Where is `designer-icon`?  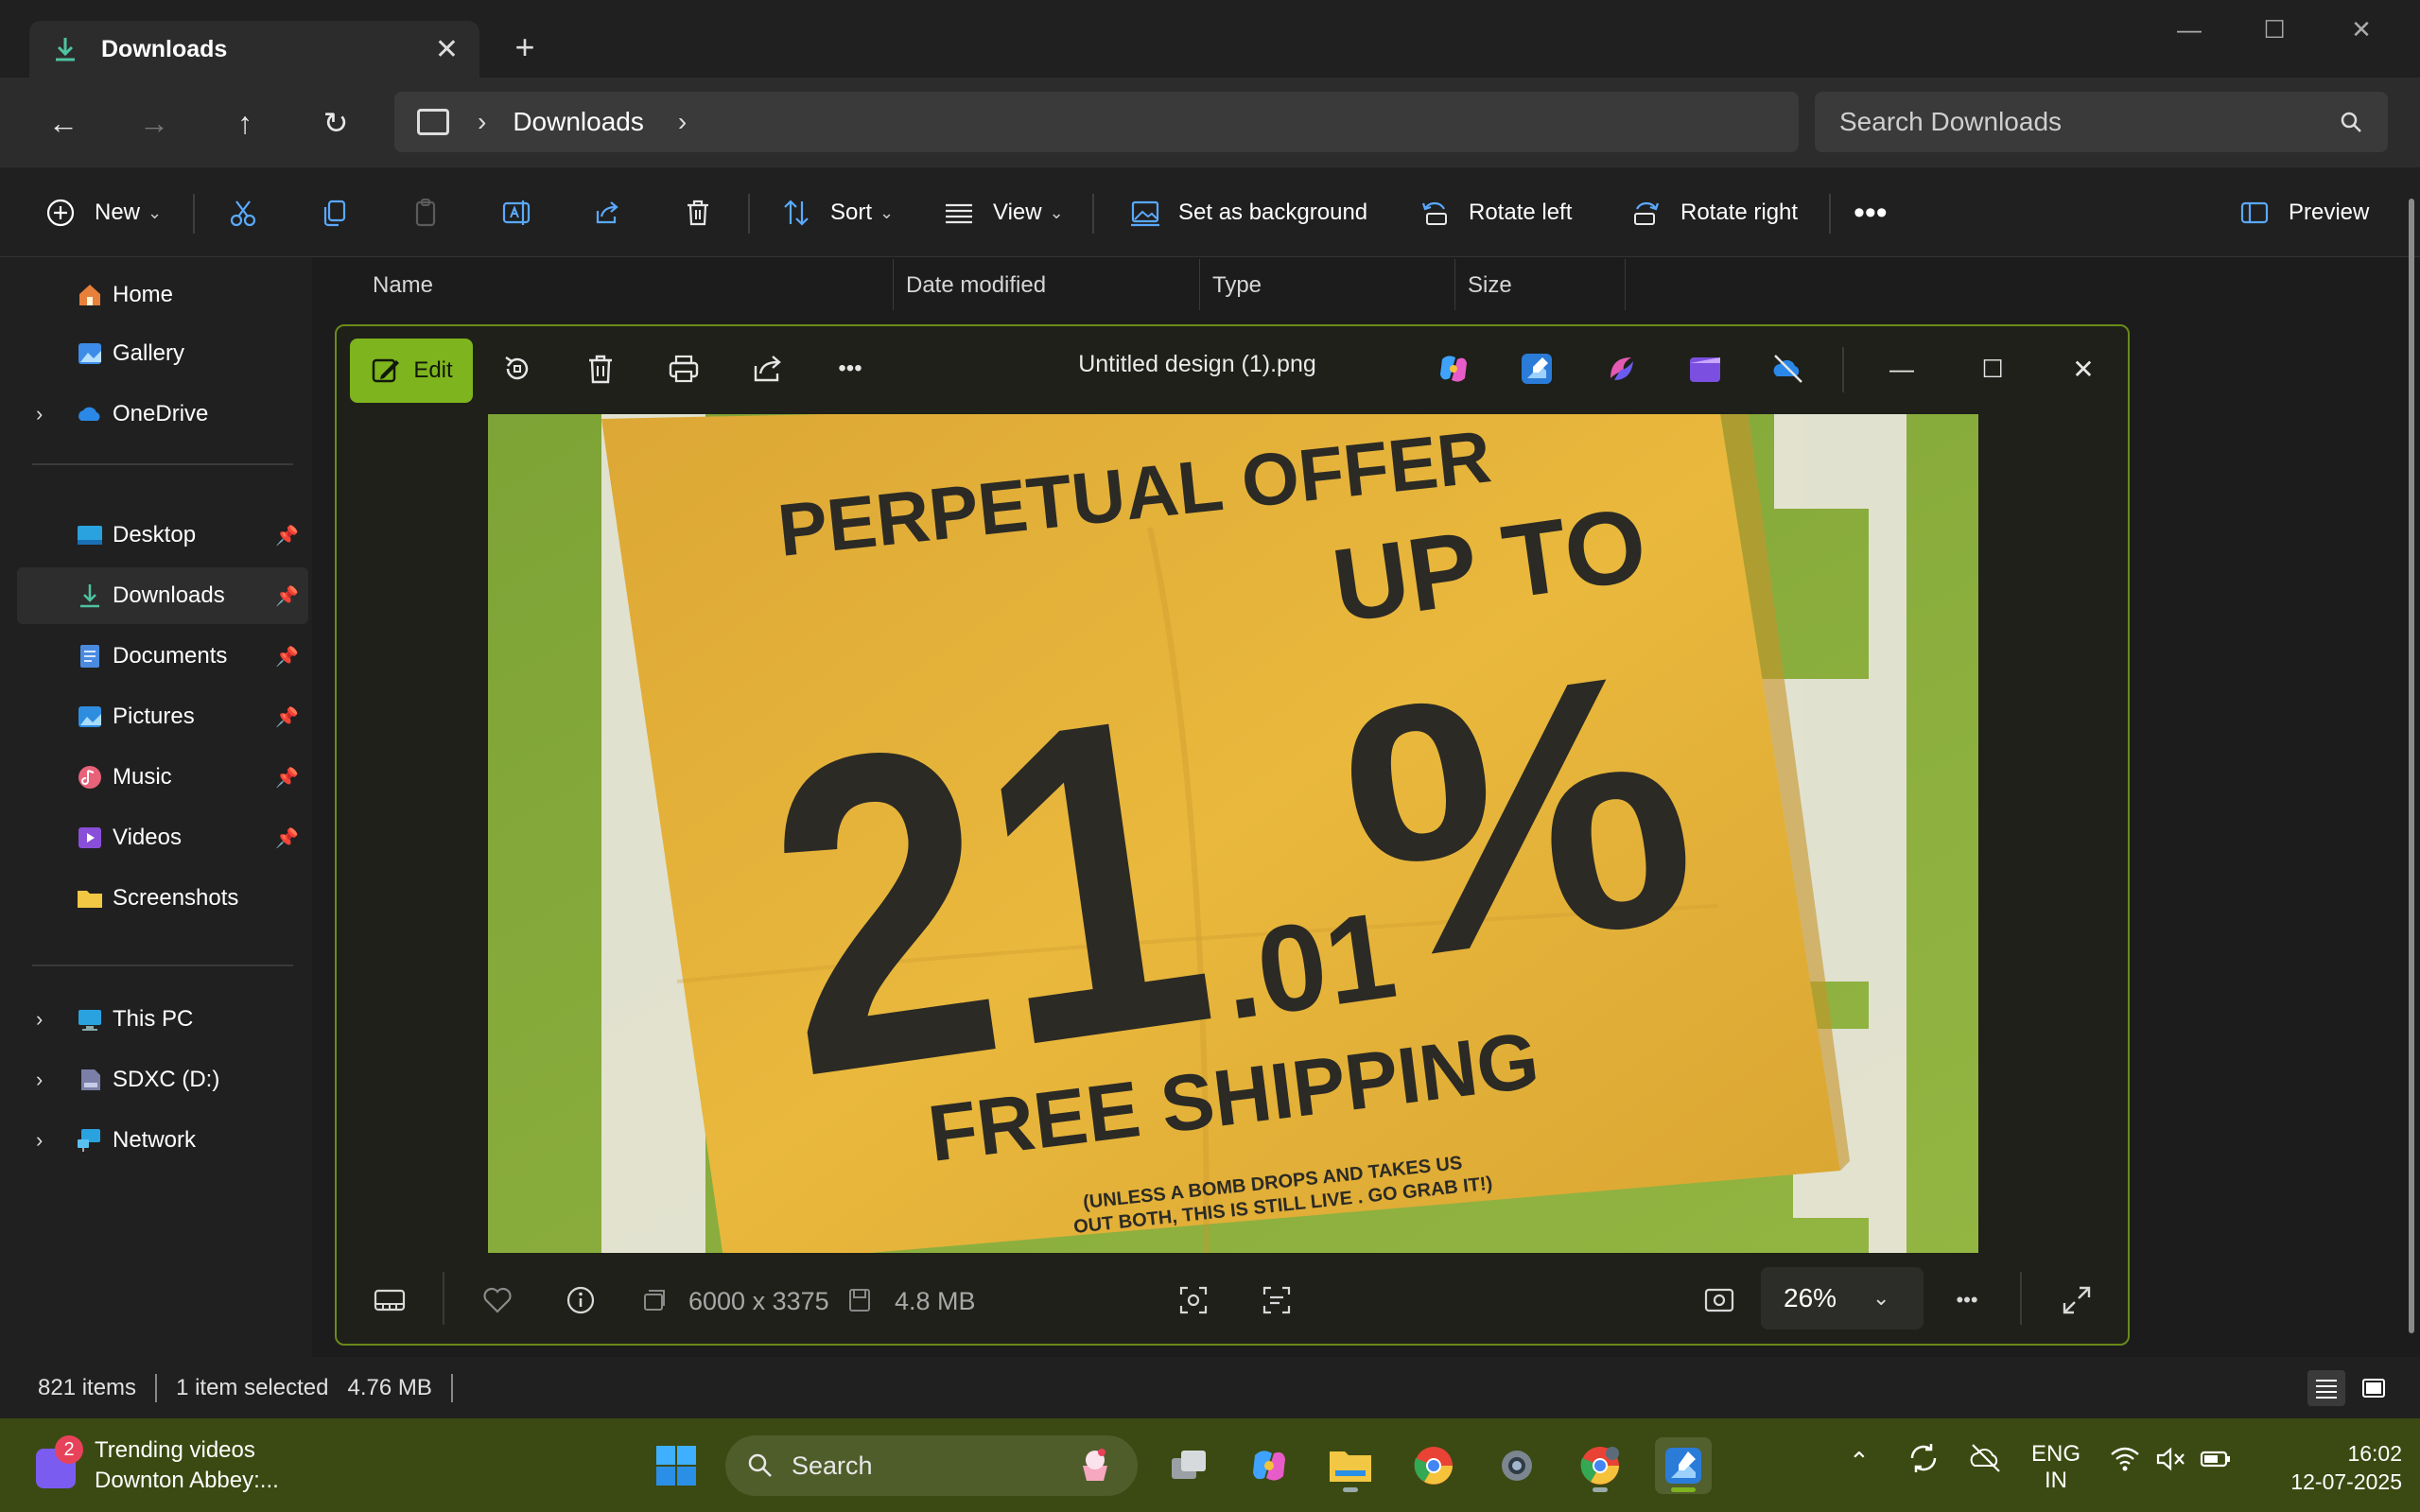
designer-icon is located at coordinates (1622, 369).